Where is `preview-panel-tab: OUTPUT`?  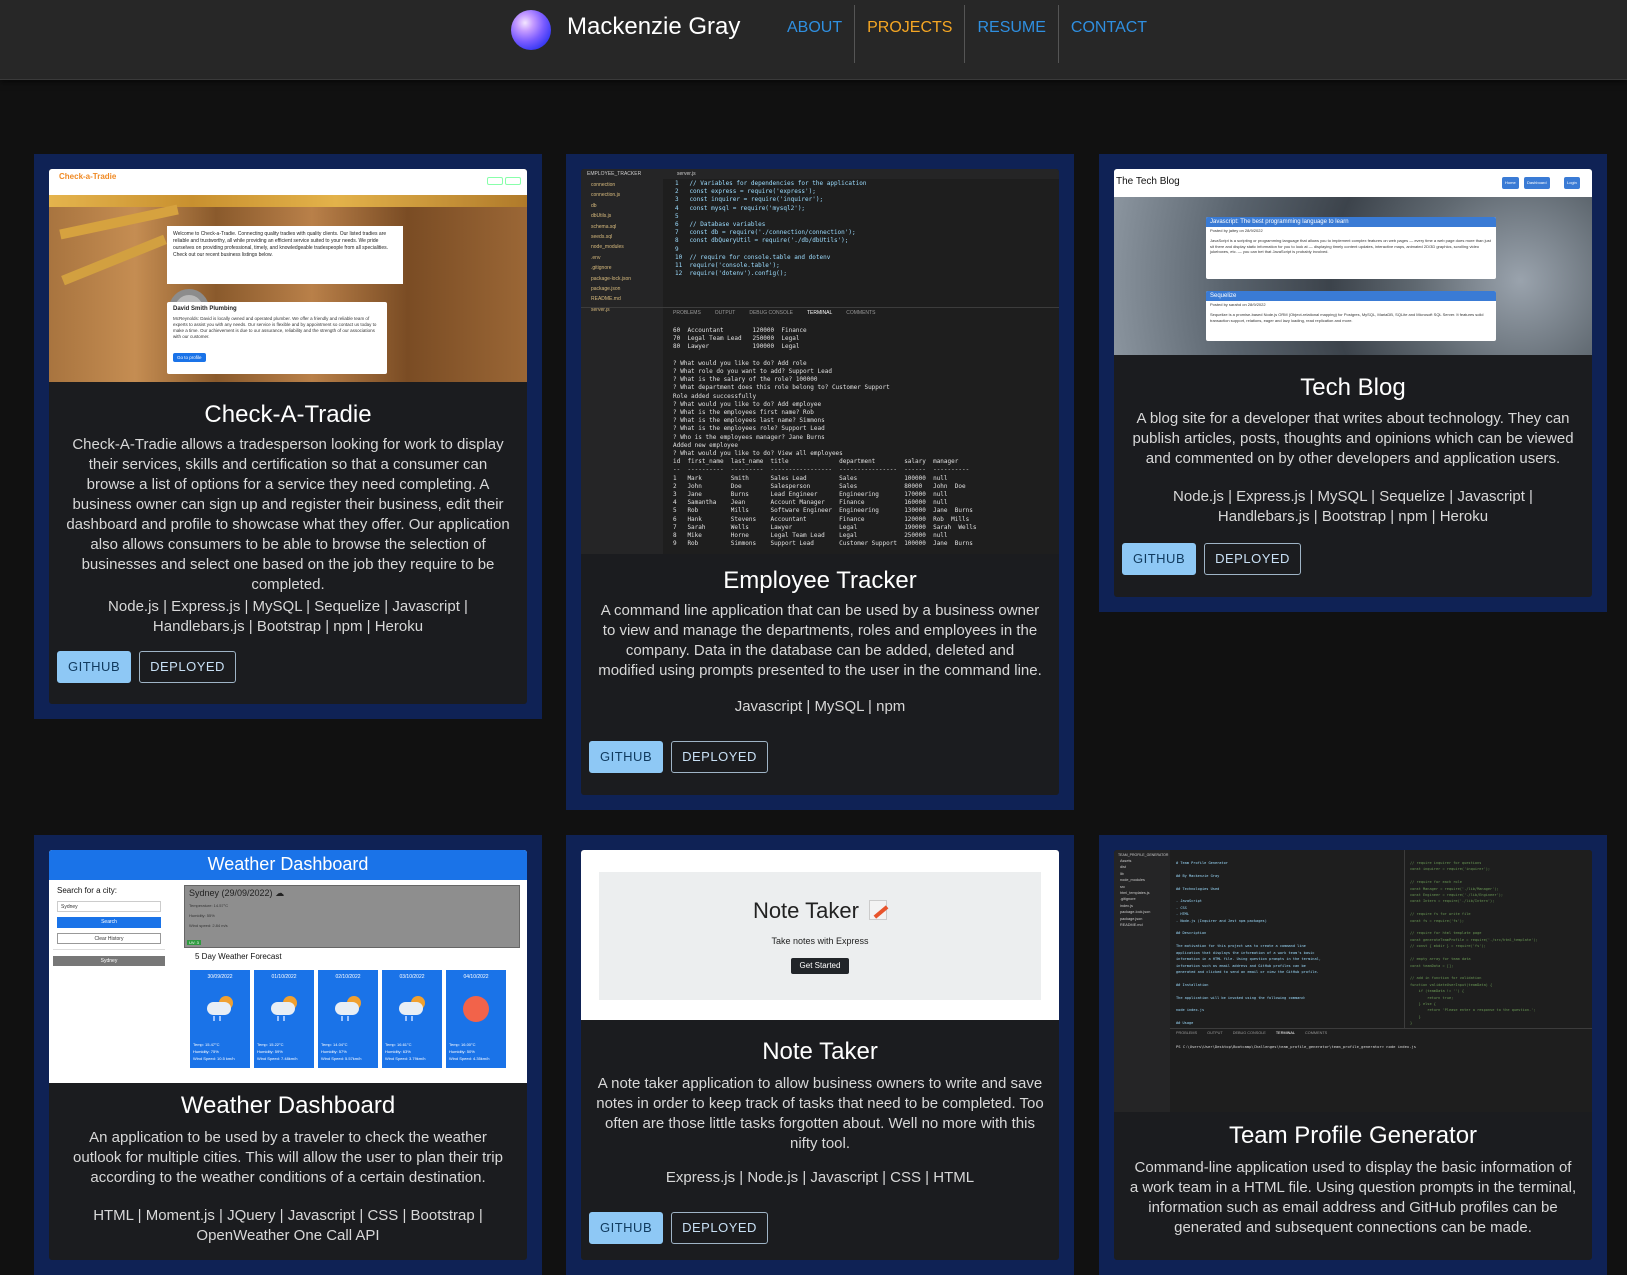
preview-panel-tab: OUTPUT is located at coordinates (725, 313).